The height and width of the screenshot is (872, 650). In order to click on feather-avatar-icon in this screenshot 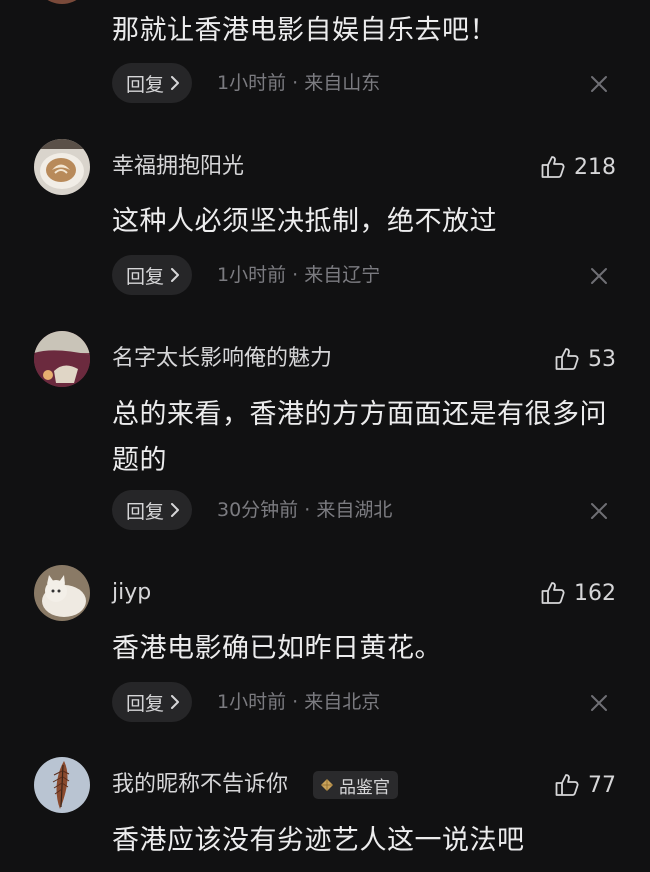, I will do `click(62, 785)`.